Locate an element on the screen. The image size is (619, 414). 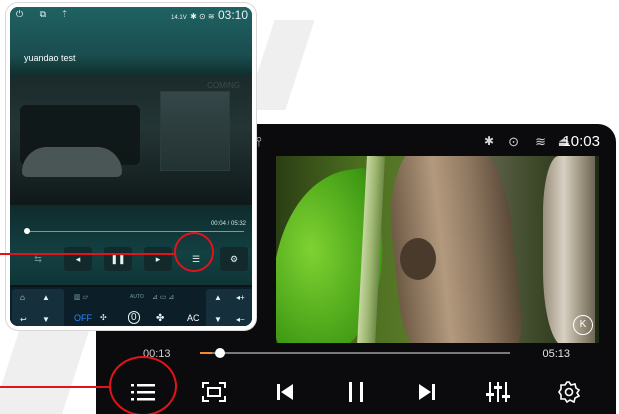
video-watermark: COMING is located at coordinates (223, 85).